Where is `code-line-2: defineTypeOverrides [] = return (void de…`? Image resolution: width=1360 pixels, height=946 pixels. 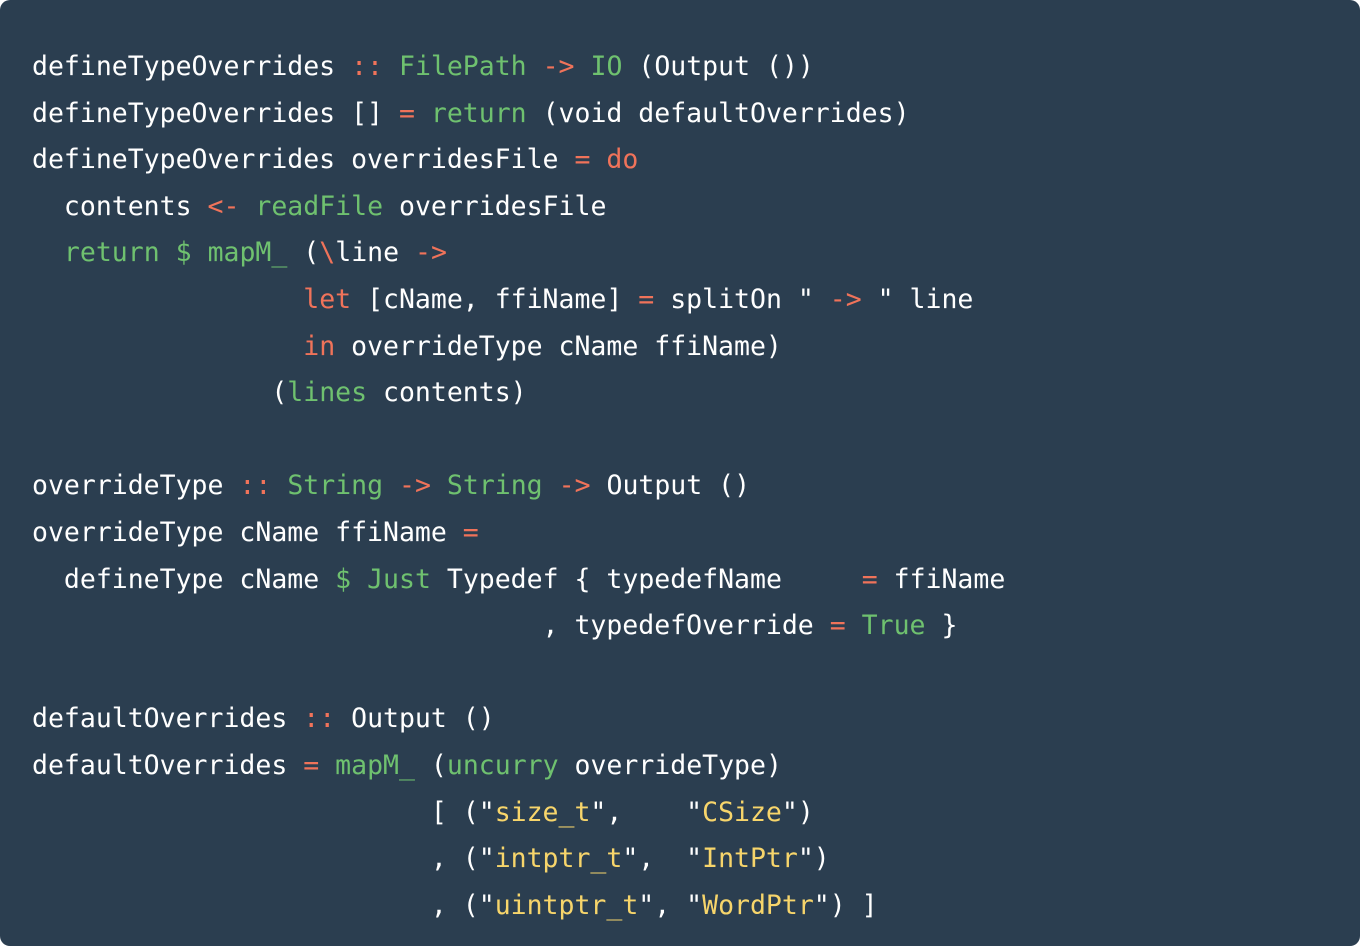
code-line-2: defineTypeOverrides [] = return (void de… is located at coordinates (696, 114).